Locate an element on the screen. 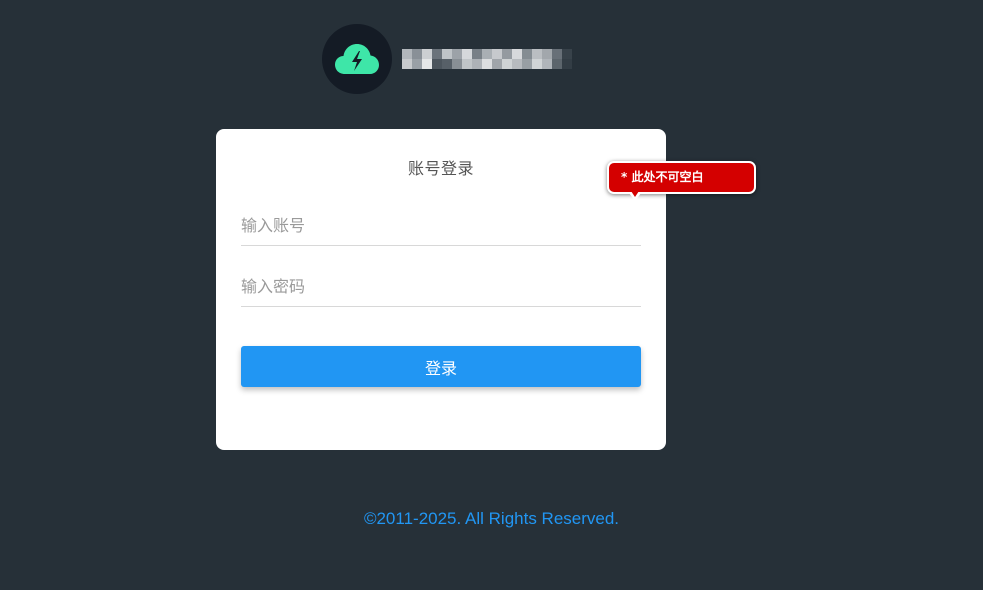 The image size is (983, 590). cloud-lightning-icon is located at coordinates (357, 59).